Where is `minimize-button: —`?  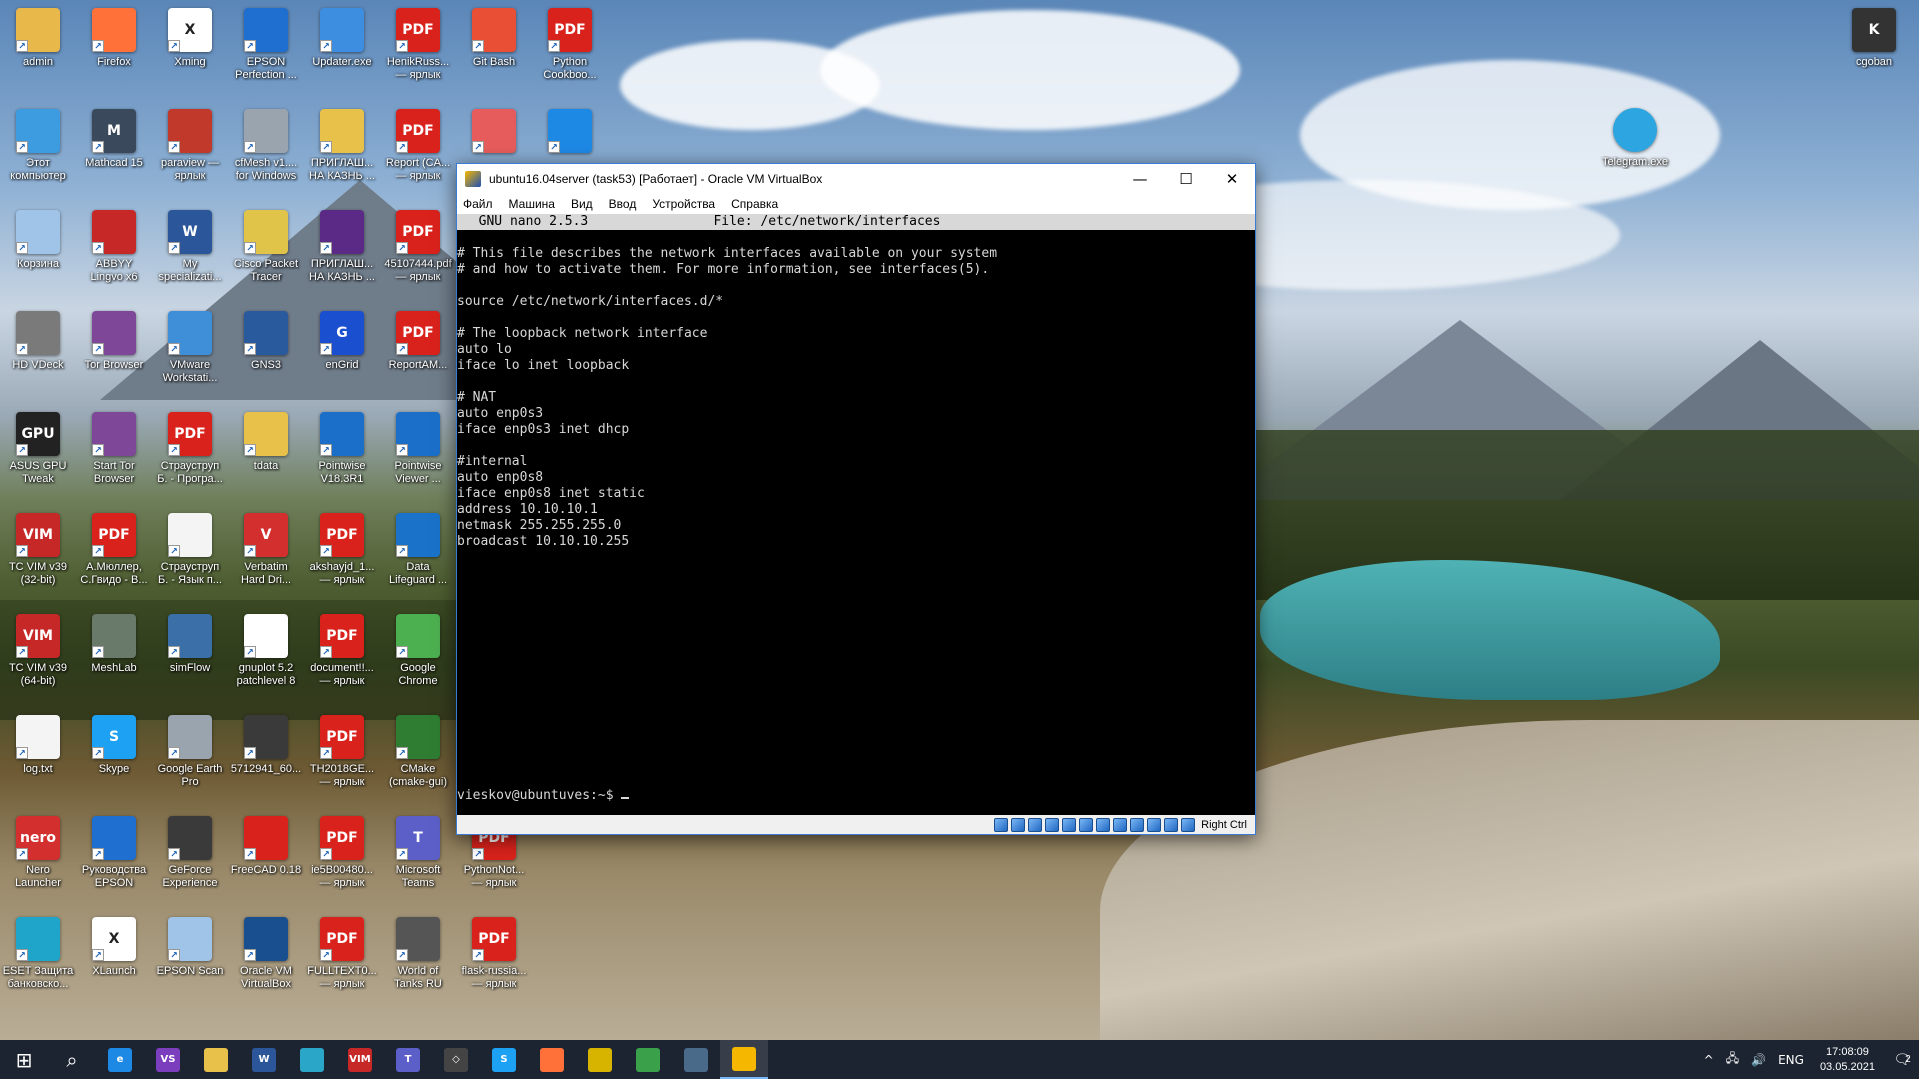
minimize-button: — is located at coordinates (1140, 179).